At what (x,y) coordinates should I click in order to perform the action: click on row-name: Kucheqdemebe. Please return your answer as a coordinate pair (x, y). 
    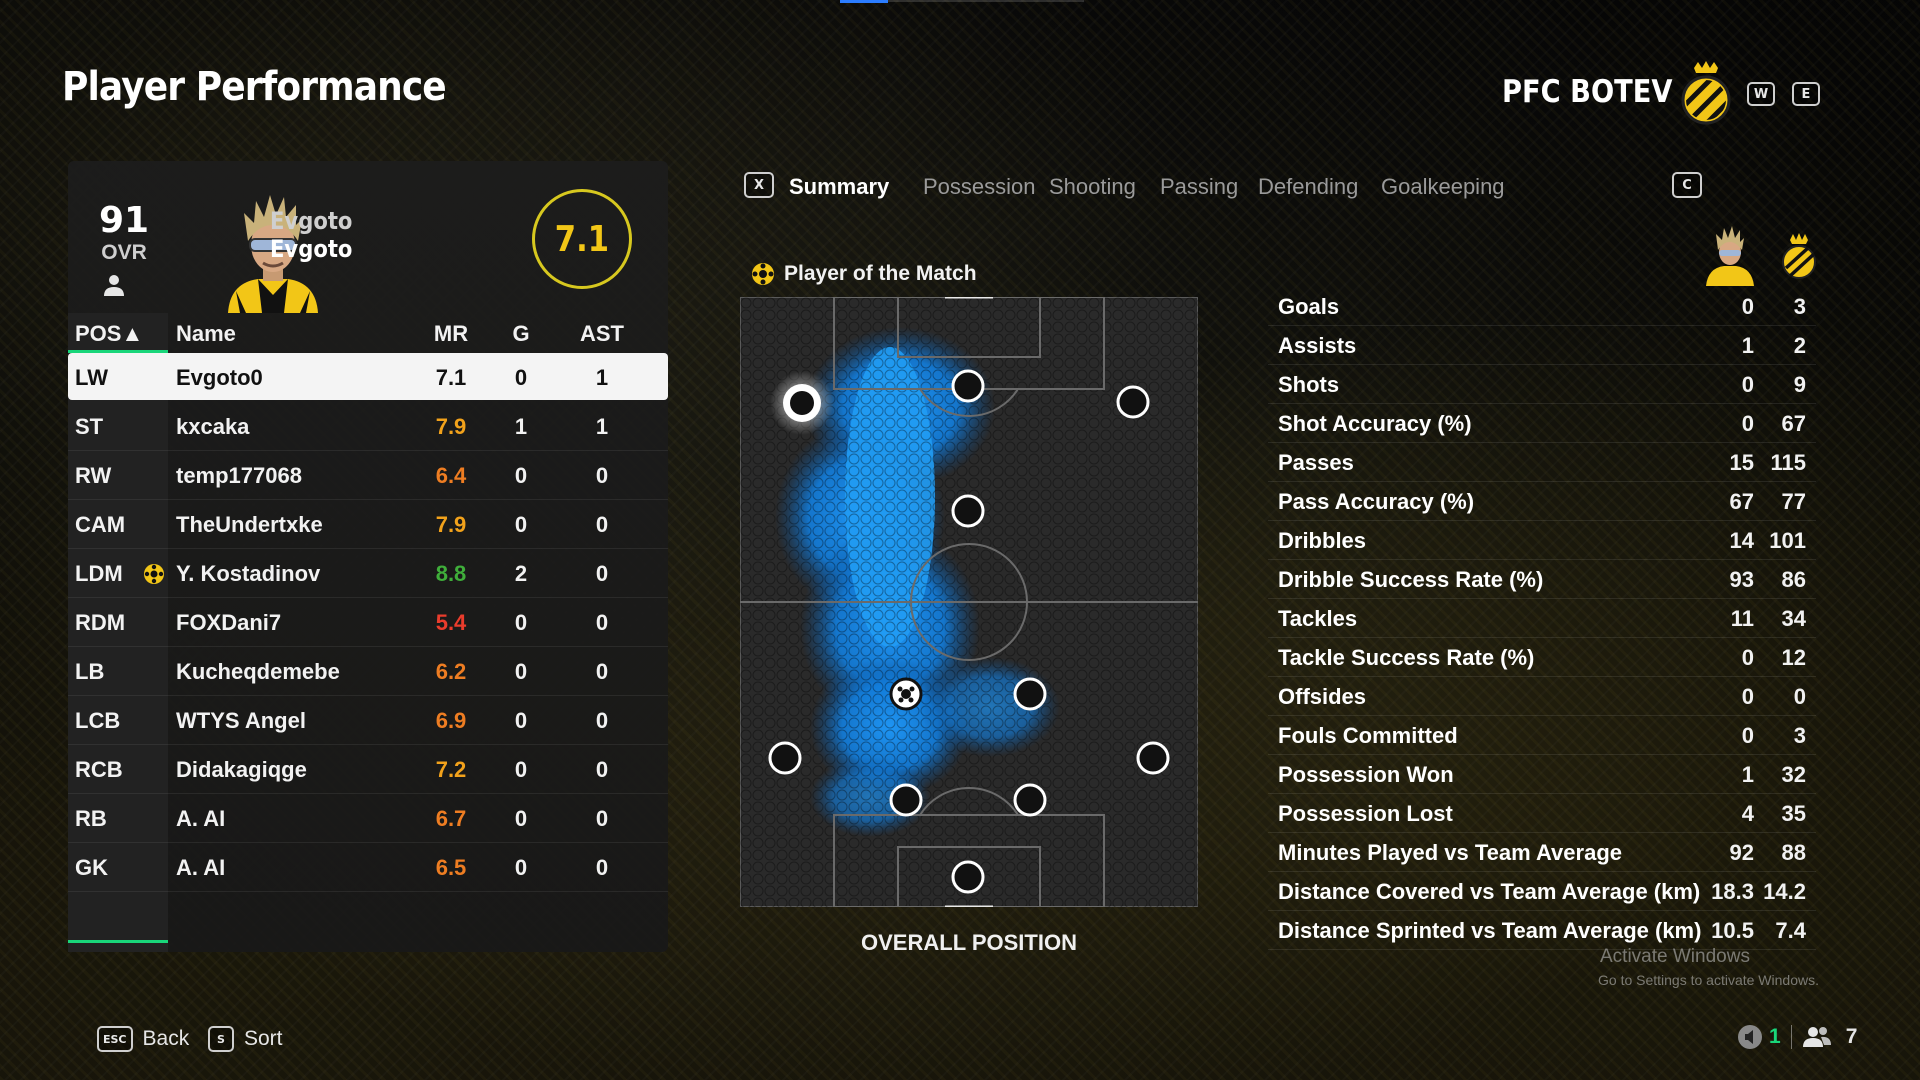
    Looking at the image, I should click on (258, 671).